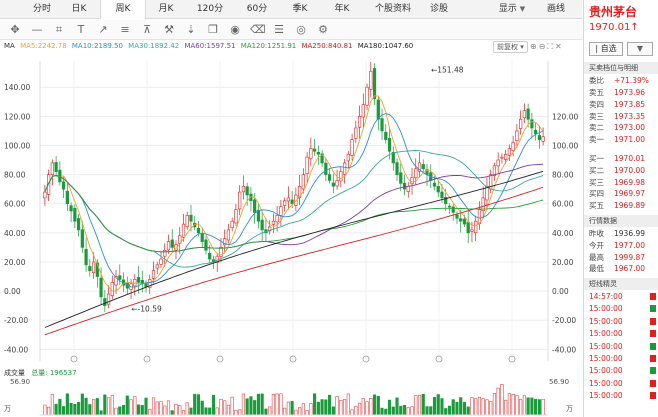 This screenshot has height=417, width=658. I want to click on ask-level-5-row: 卖五 1973.96, so click(621, 92).